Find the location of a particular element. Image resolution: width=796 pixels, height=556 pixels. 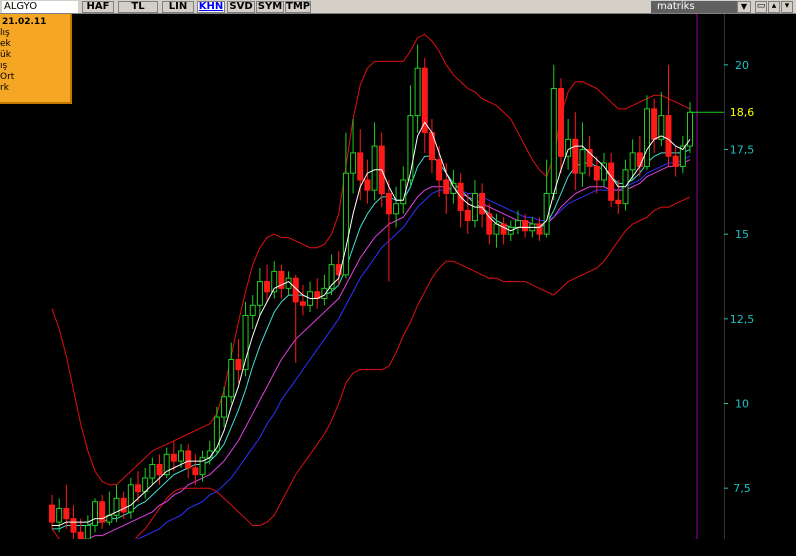

tl-button: TL is located at coordinates (138, 7).